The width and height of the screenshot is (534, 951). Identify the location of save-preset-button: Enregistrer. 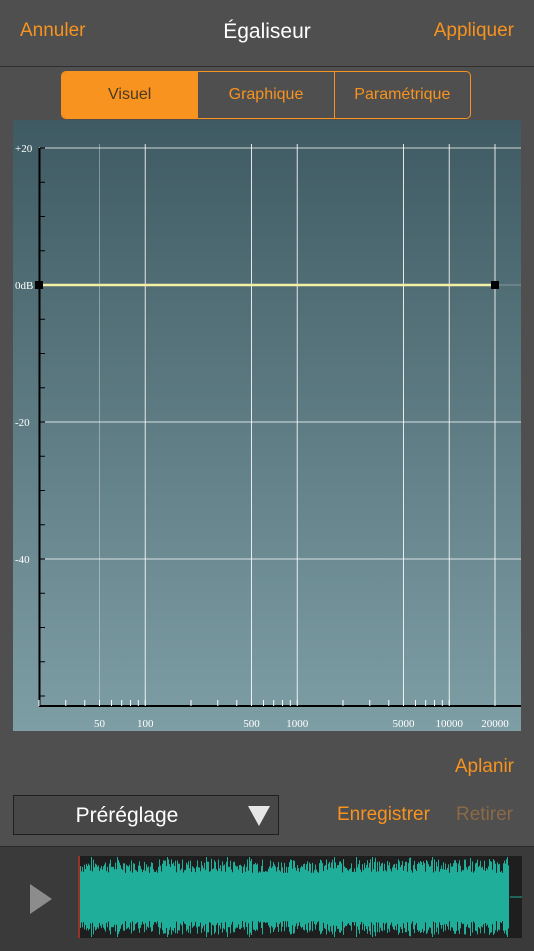
(383, 815).